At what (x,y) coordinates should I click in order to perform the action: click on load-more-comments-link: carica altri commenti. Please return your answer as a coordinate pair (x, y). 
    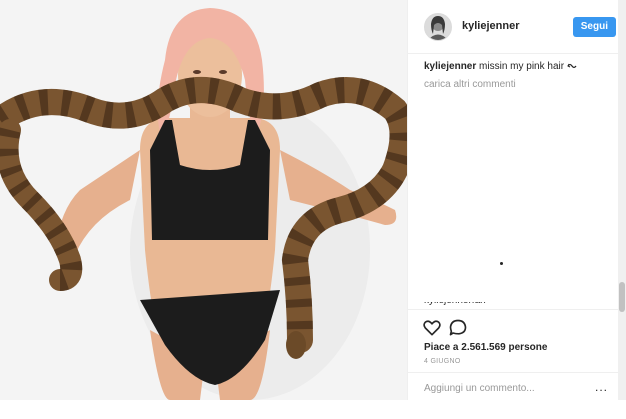
    Looking at the image, I should click on (520, 85).